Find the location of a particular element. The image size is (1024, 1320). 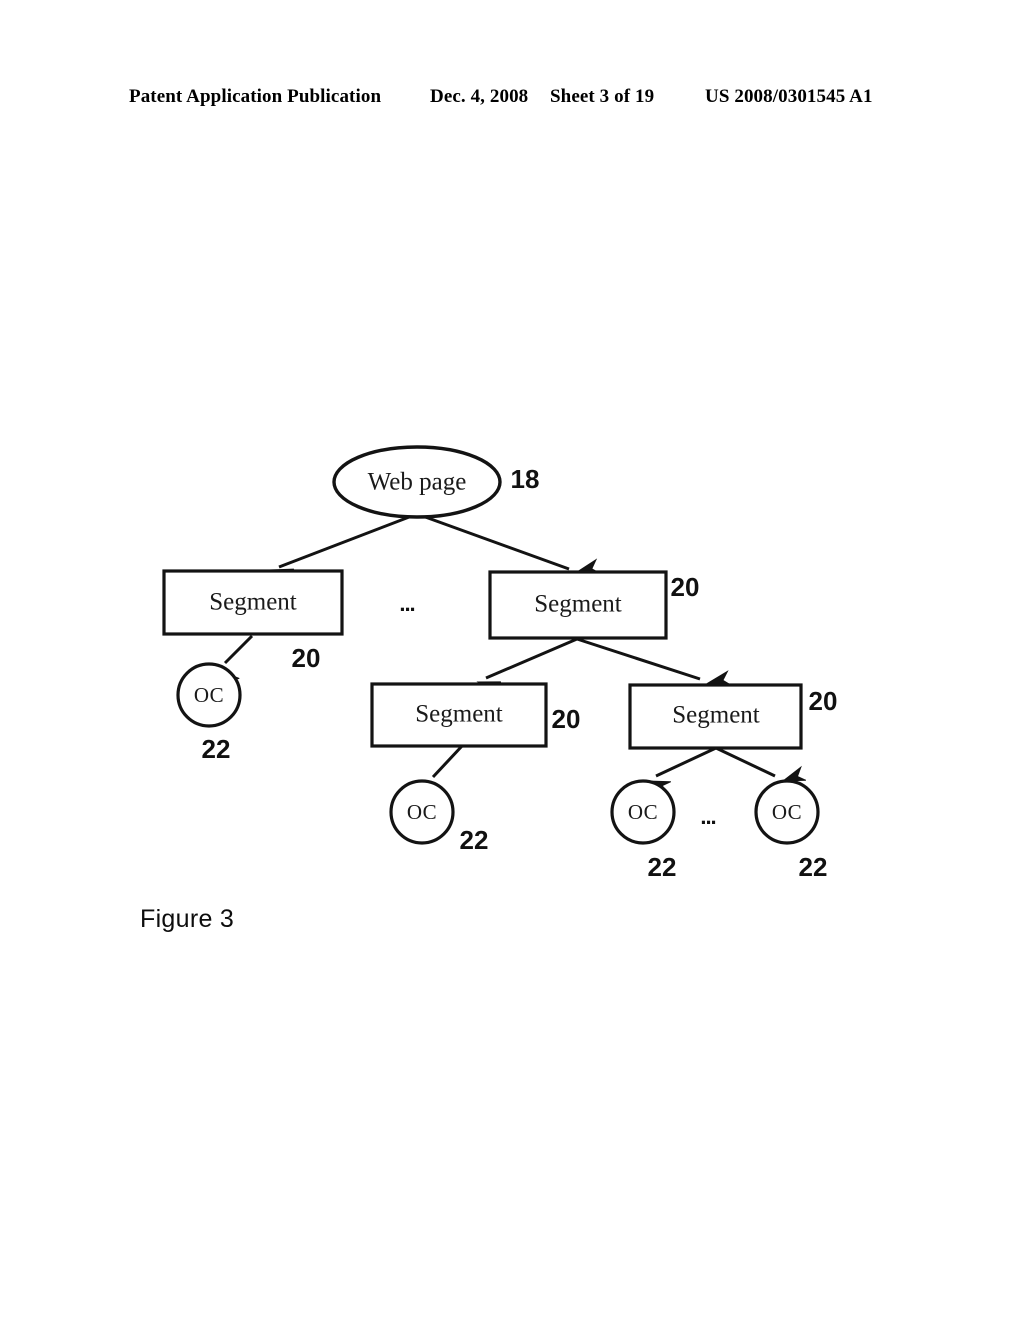

segment-l2-left-label: Segment is located at coordinates (459, 714).